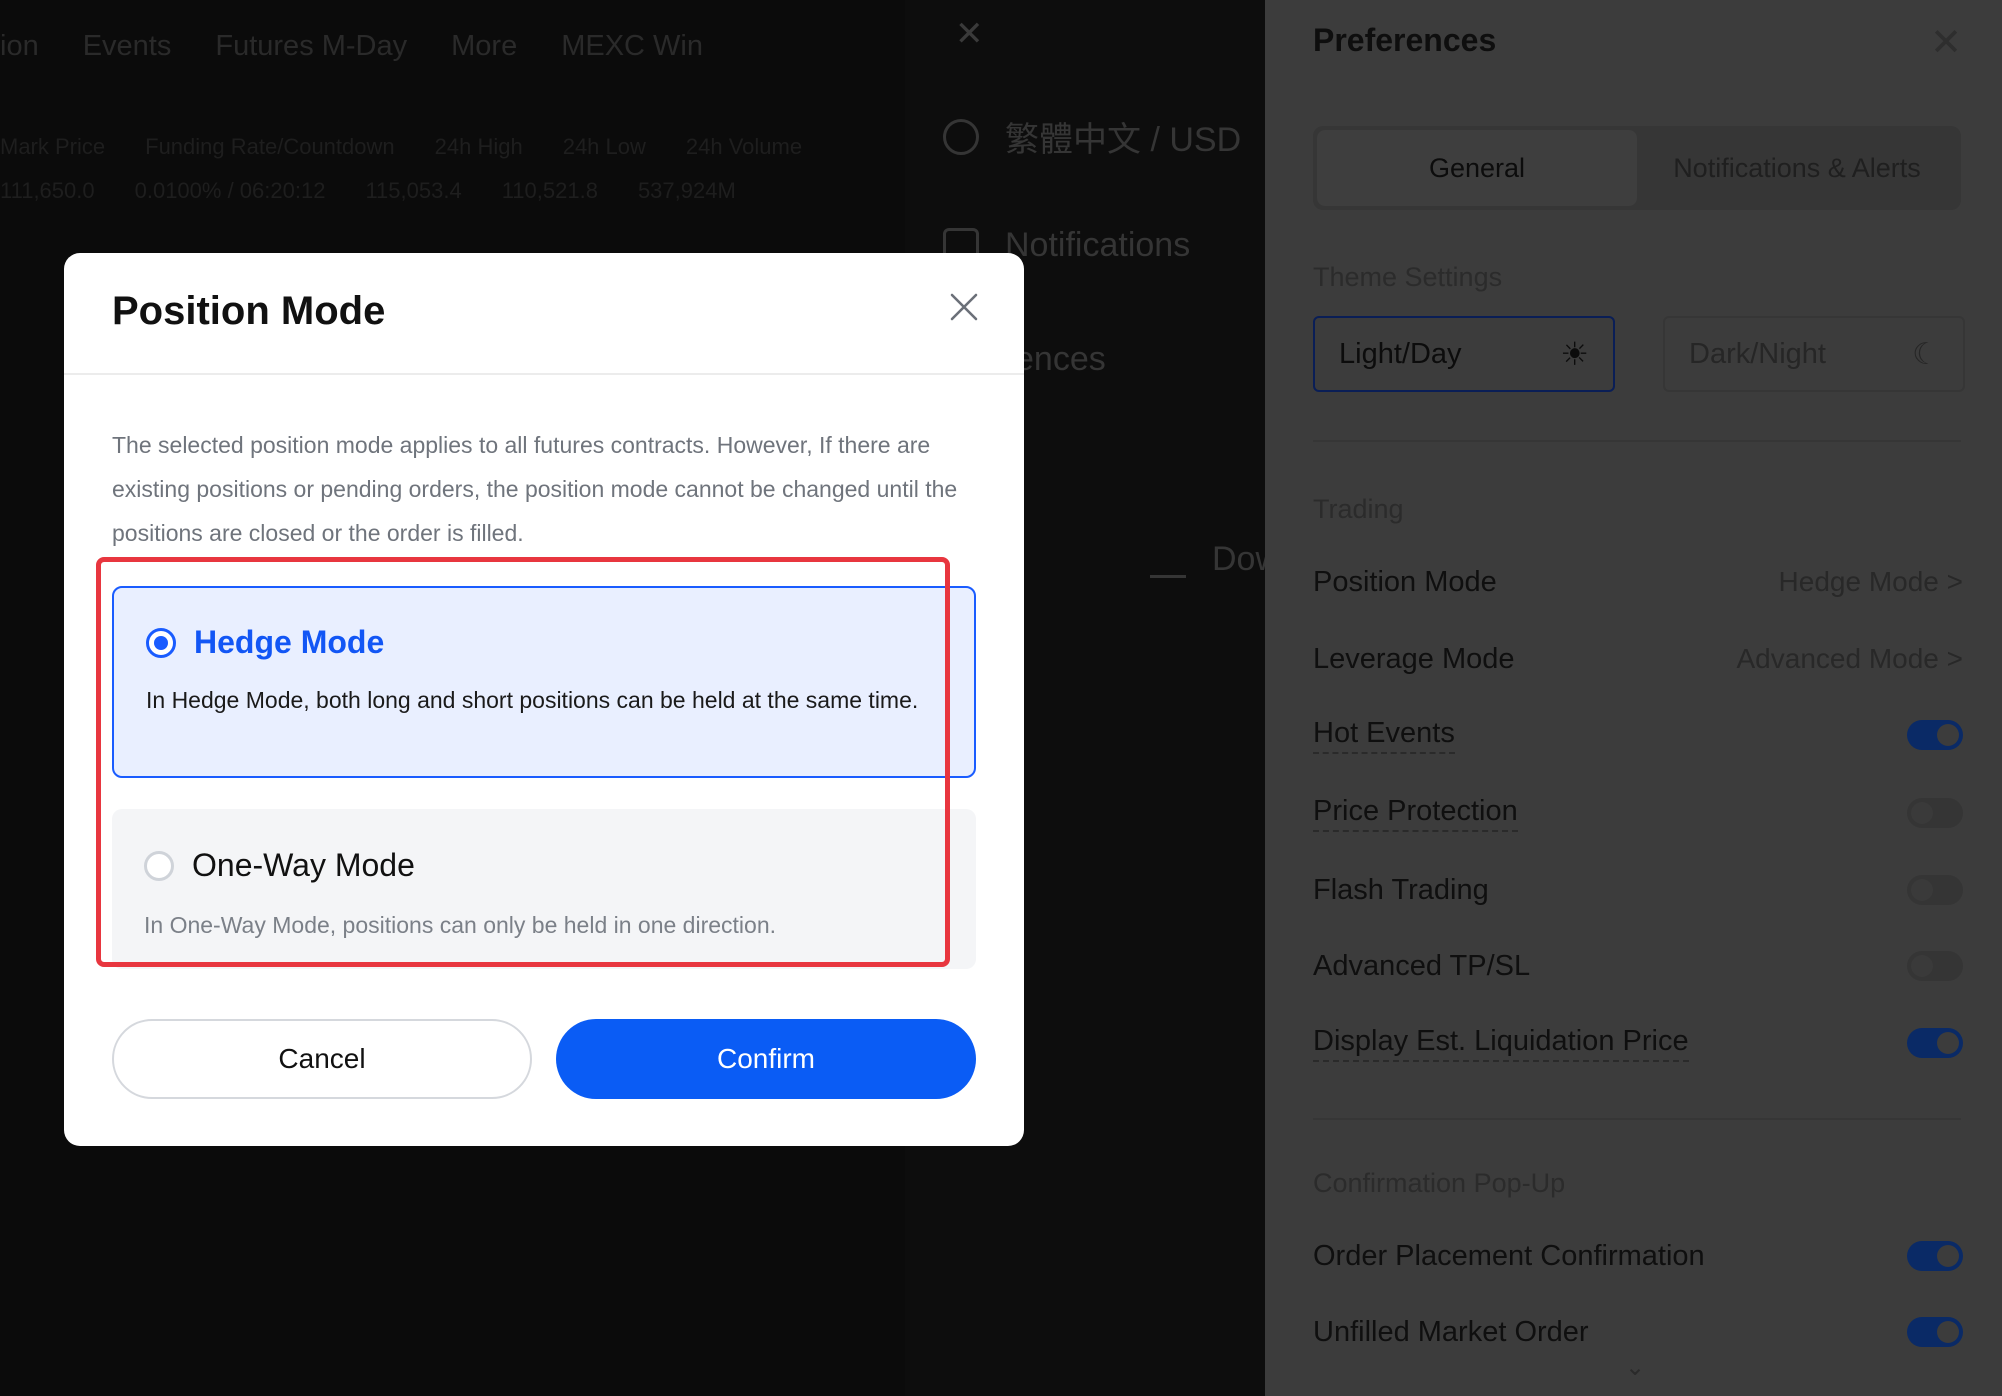 The width and height of the screenshot is (2002, 1396). I want to click on pref-label: Hot Events, so click(1384, 735).